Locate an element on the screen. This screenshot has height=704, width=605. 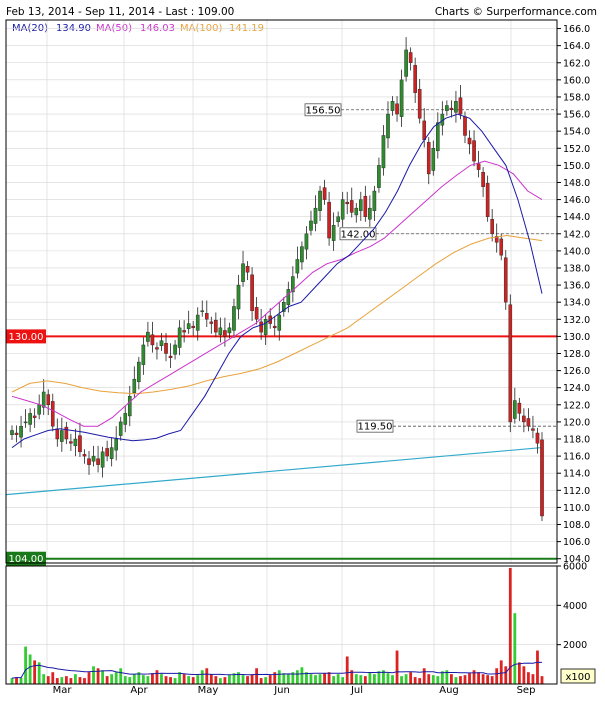
level-label: 142.00 is located at coordinates (358, 234).